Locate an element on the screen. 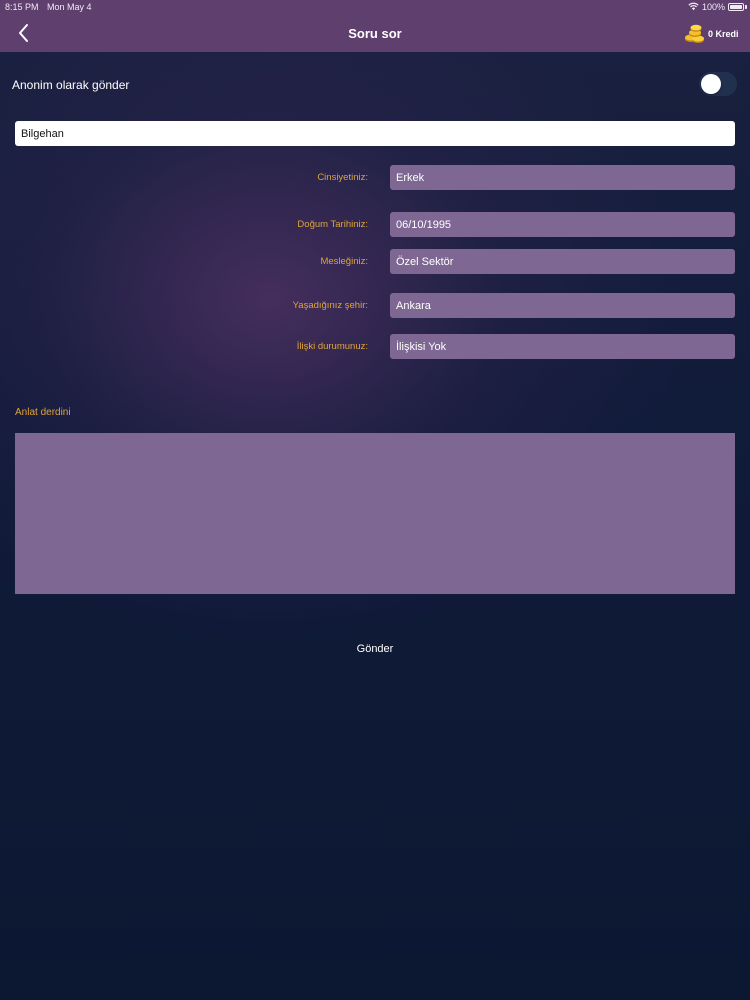  status-time: 8:15 PM is located at coordinates (22, 7).